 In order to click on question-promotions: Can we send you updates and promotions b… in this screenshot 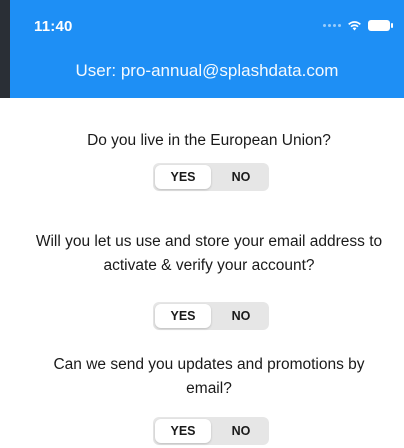, I will do `click(209, 376)`.